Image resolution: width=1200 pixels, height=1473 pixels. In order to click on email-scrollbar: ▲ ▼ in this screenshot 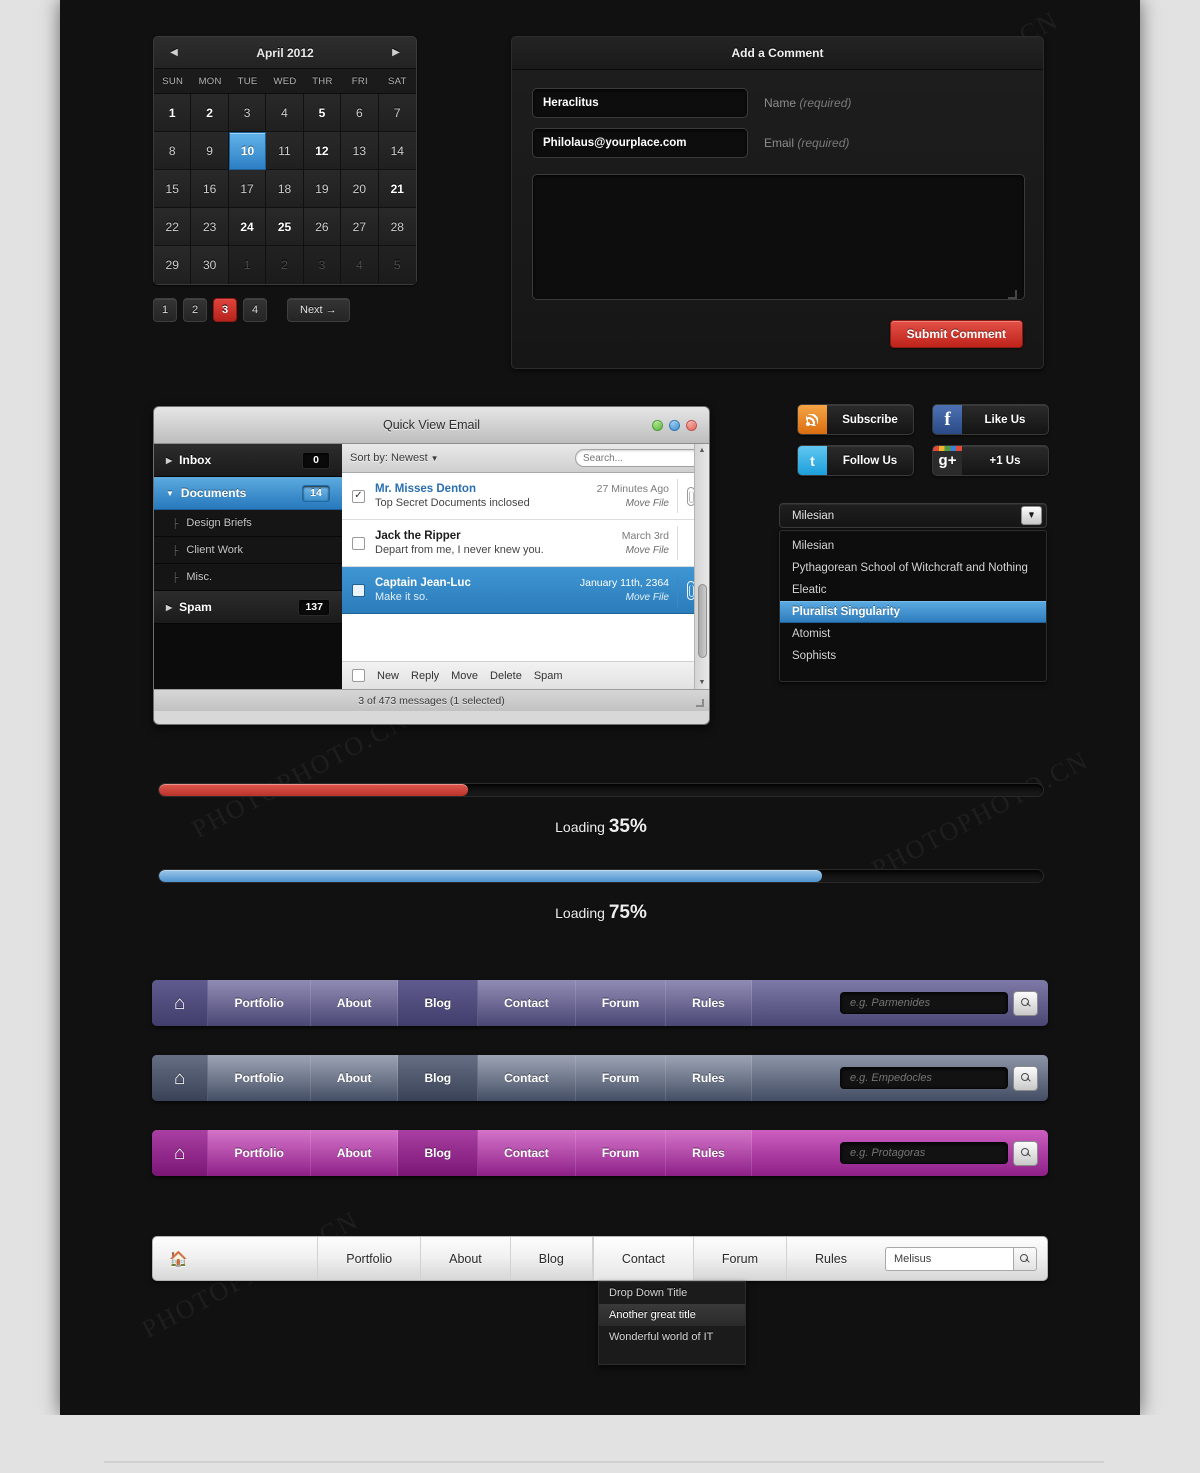, I will do `click(701, 566)`.